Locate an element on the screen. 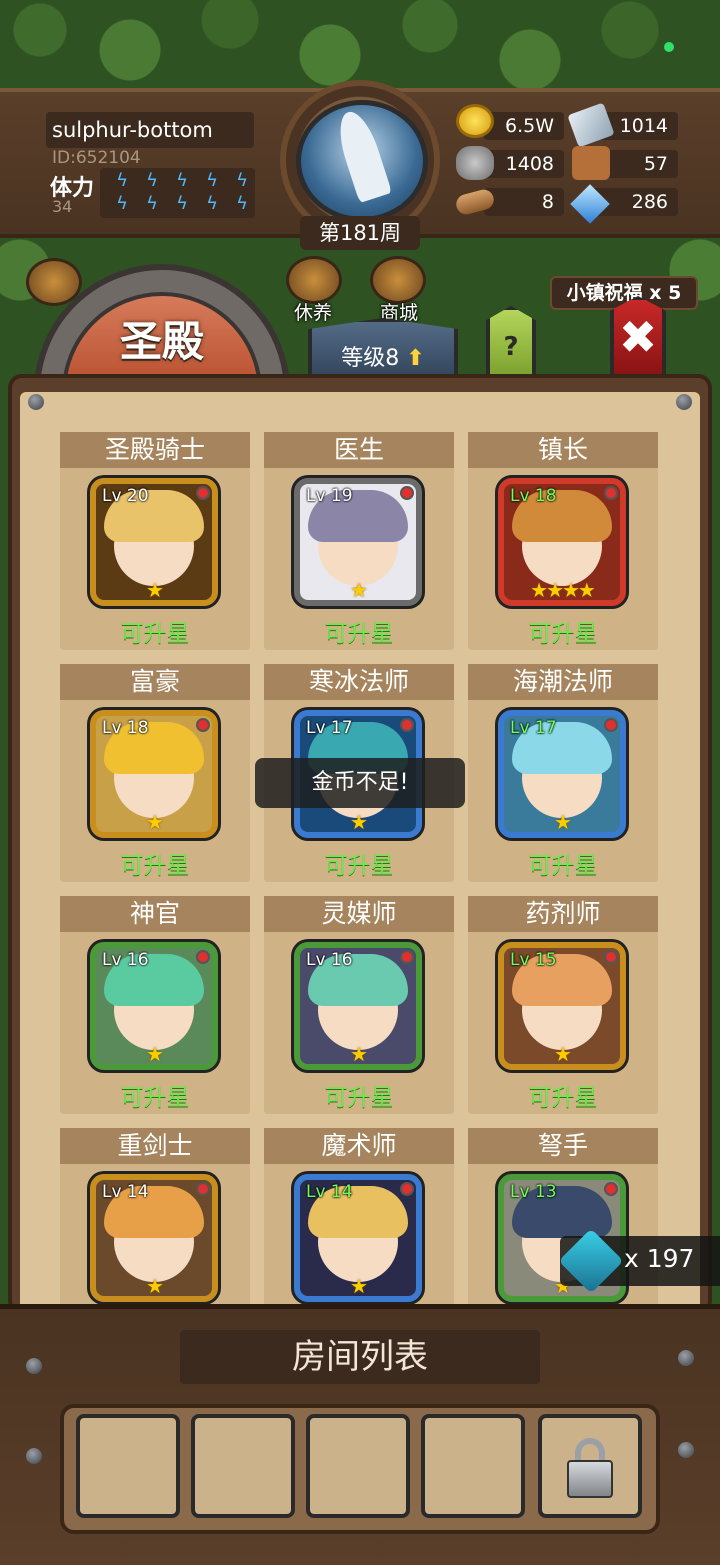 This screenshot has height=1565, width=720. gold-amount: 6.5W is located at coordinates (524, 126).